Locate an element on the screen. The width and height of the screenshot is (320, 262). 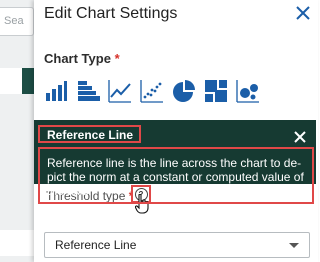
vertical-bar-chart-icon is located at coordinates (56, 91).